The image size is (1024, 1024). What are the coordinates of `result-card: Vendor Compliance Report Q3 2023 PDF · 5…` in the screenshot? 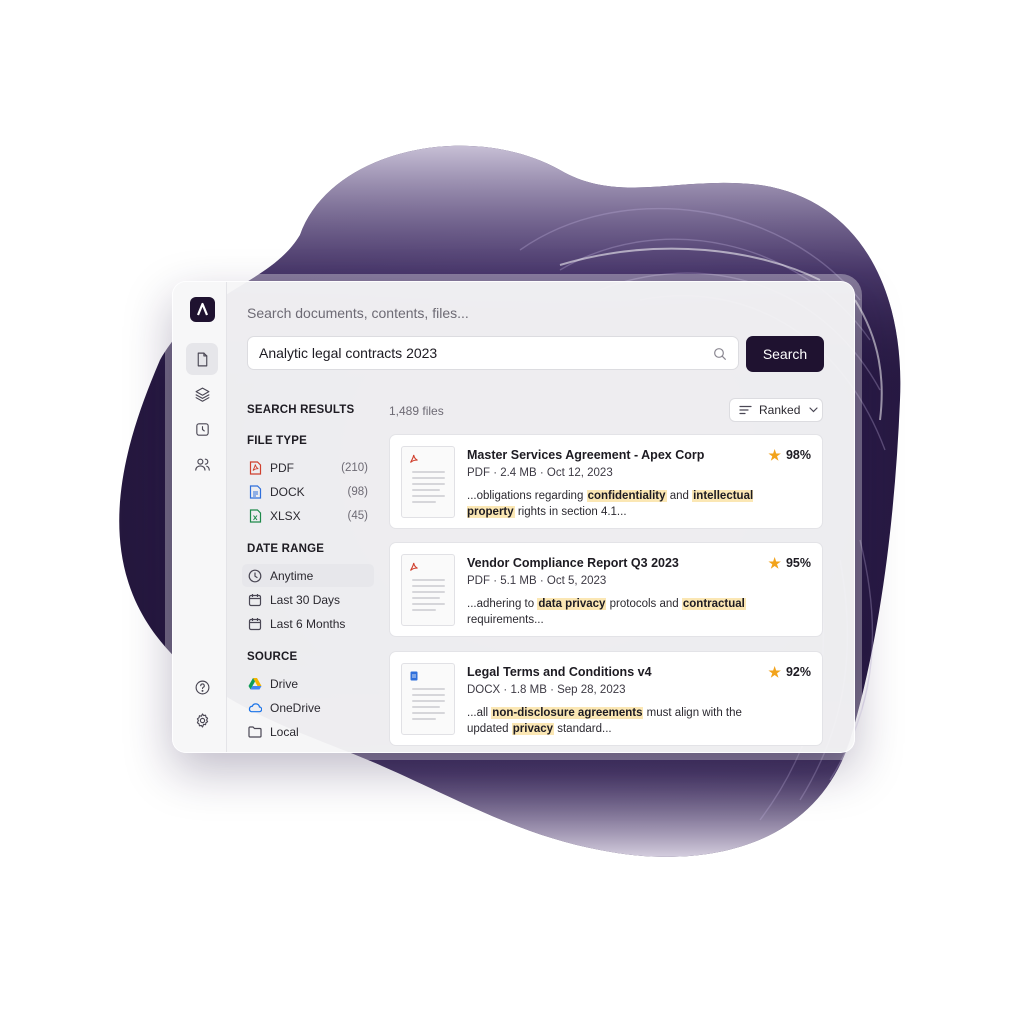 It's located at (606, 589).